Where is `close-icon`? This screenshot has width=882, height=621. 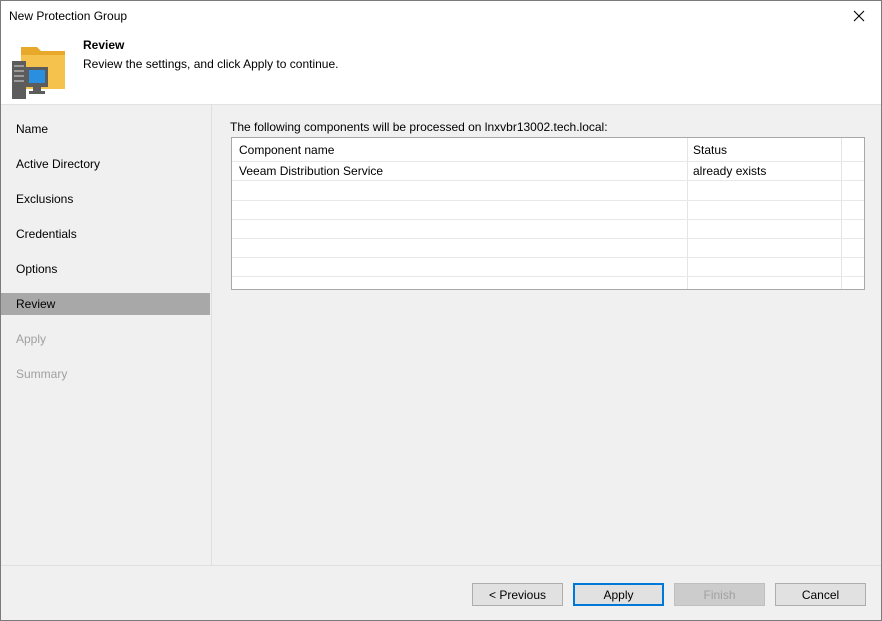 close-icon is located at coordinates (859, 16).